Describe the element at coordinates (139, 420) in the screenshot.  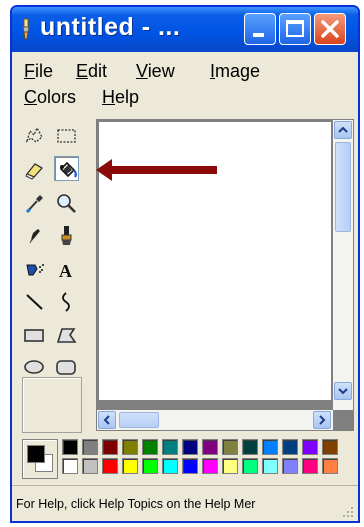
I see `horizontal-scroll-thumb` at that location.